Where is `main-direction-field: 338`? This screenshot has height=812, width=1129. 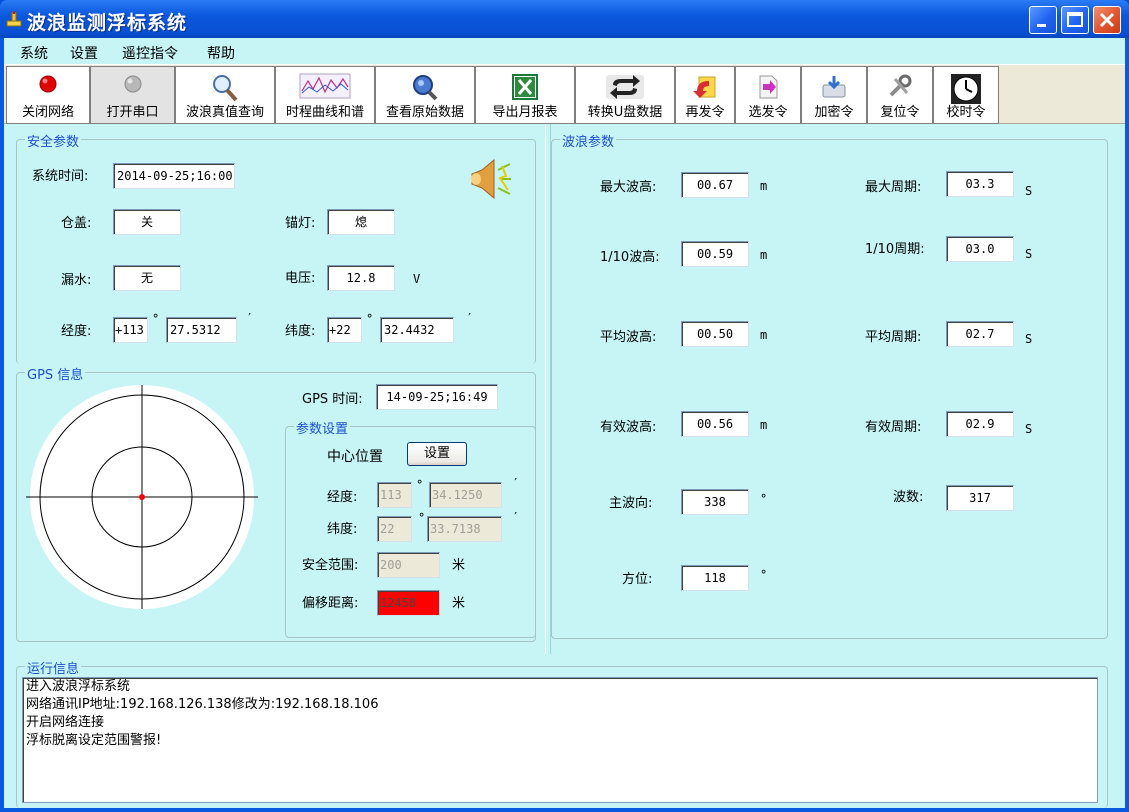
main-direction-field: 338 is located at coordinates (715, 502).